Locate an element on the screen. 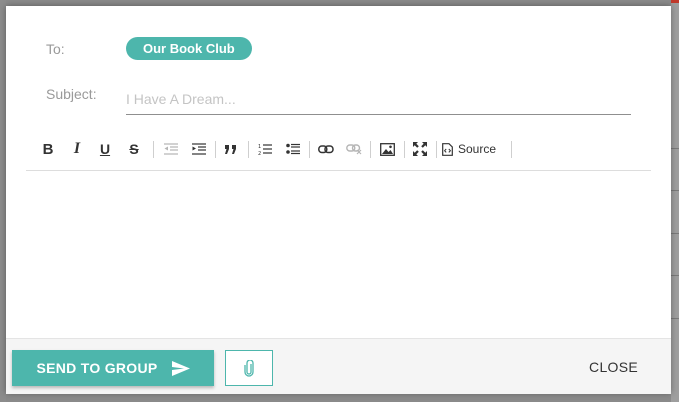 This screenshot has height=402, width=679. maximize-button is located at coordinates (420, 149).